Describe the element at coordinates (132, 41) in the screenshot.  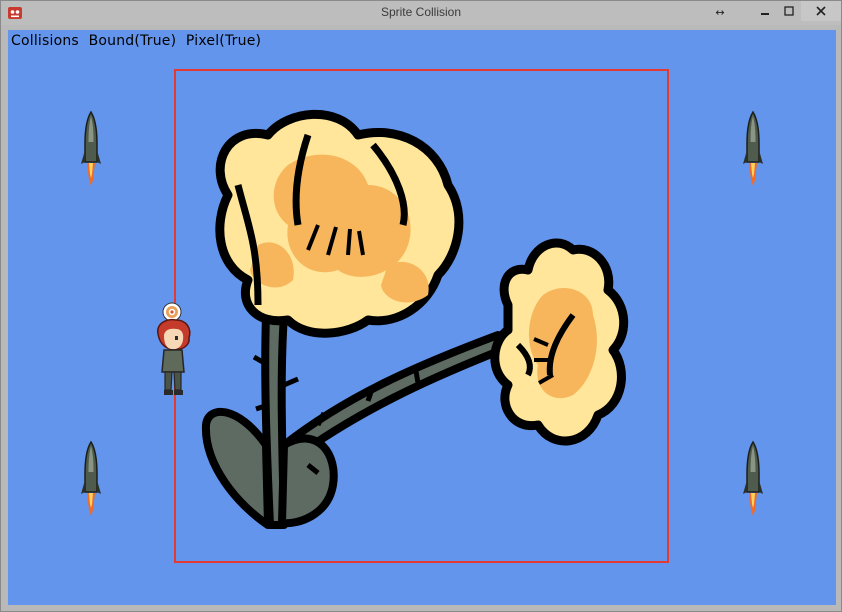
I see `bound-status: Bound(True)` at that location.